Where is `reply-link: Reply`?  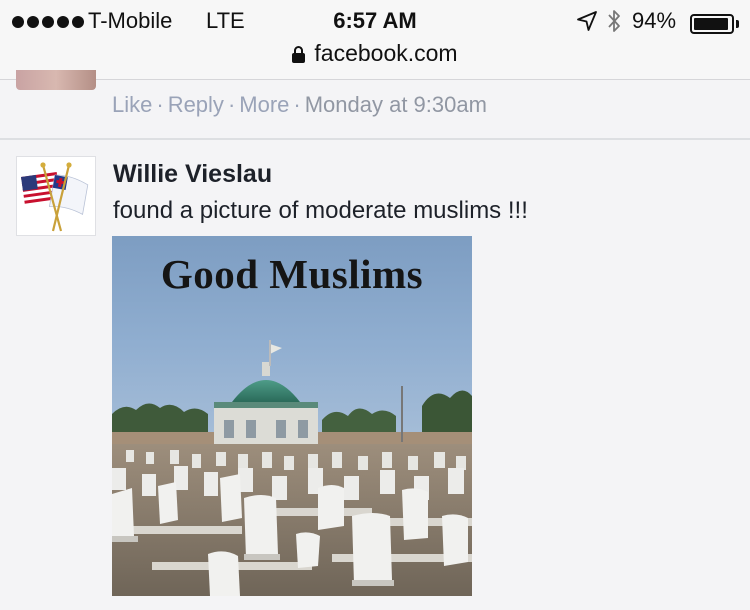 reply-link: Reply is located at coordinates (196, 104).